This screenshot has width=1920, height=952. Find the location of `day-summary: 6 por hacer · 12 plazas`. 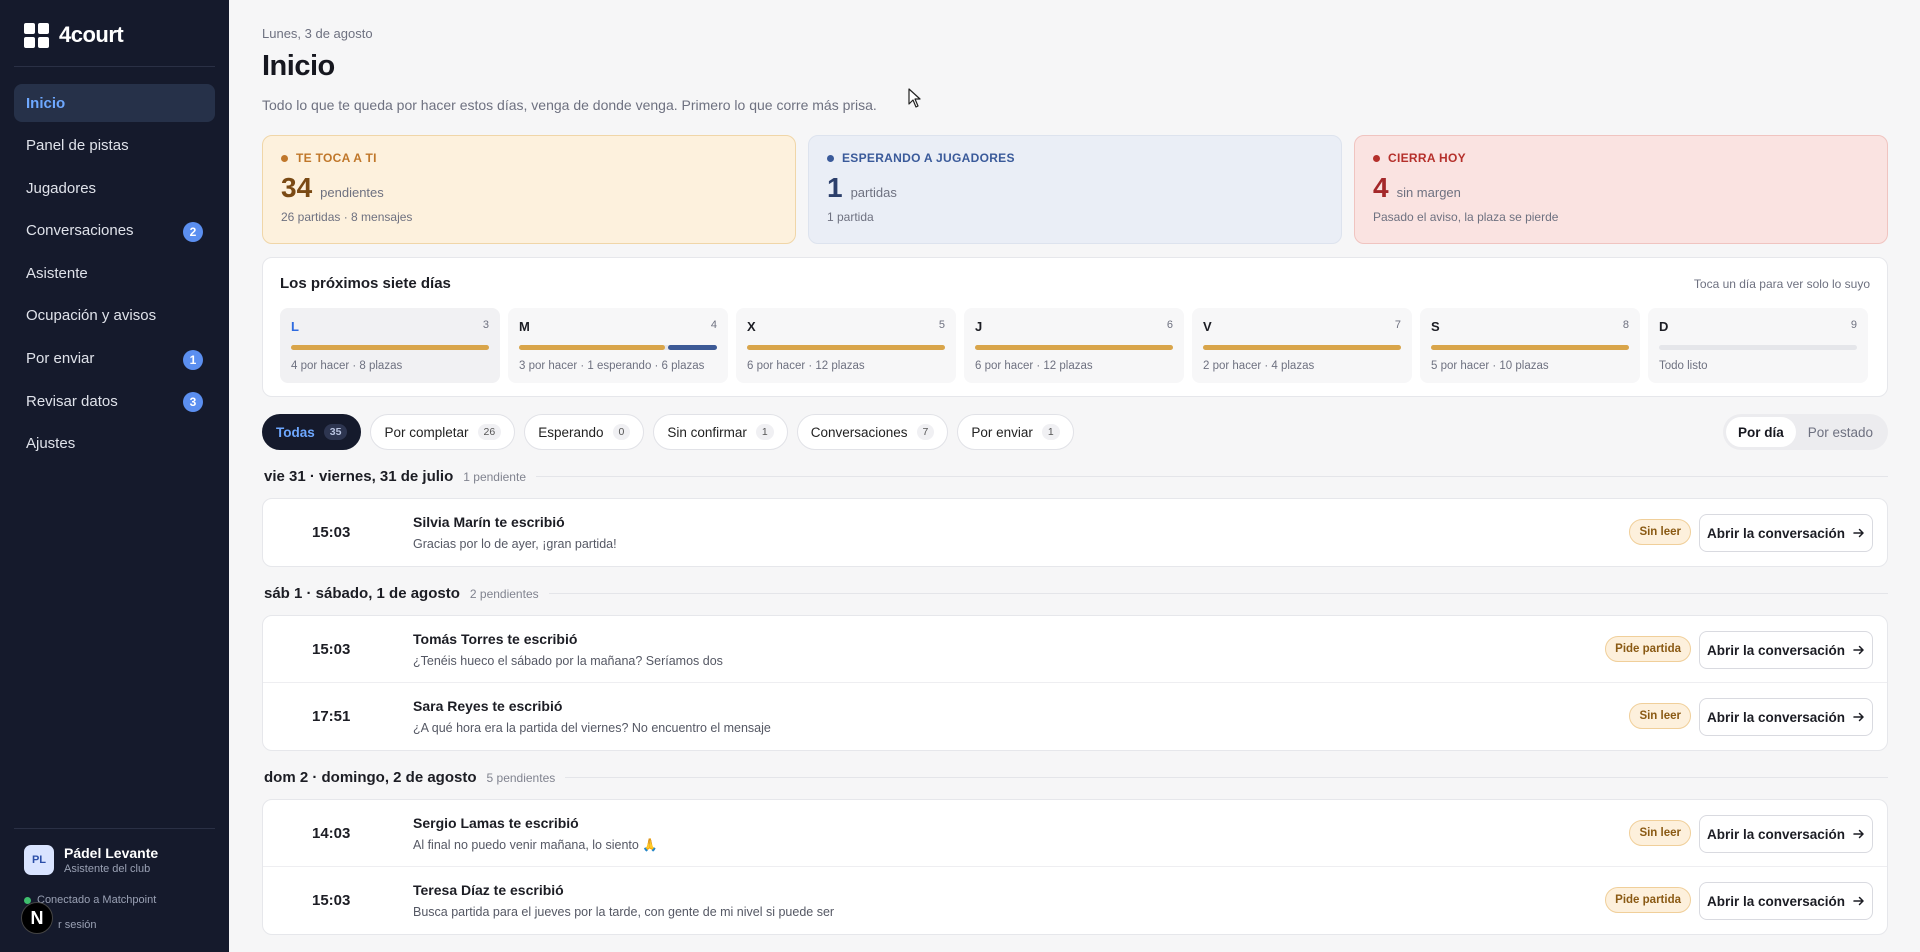

day-summary: 6 por hacer · 12 plazas is located at coordinates (1034, 366).